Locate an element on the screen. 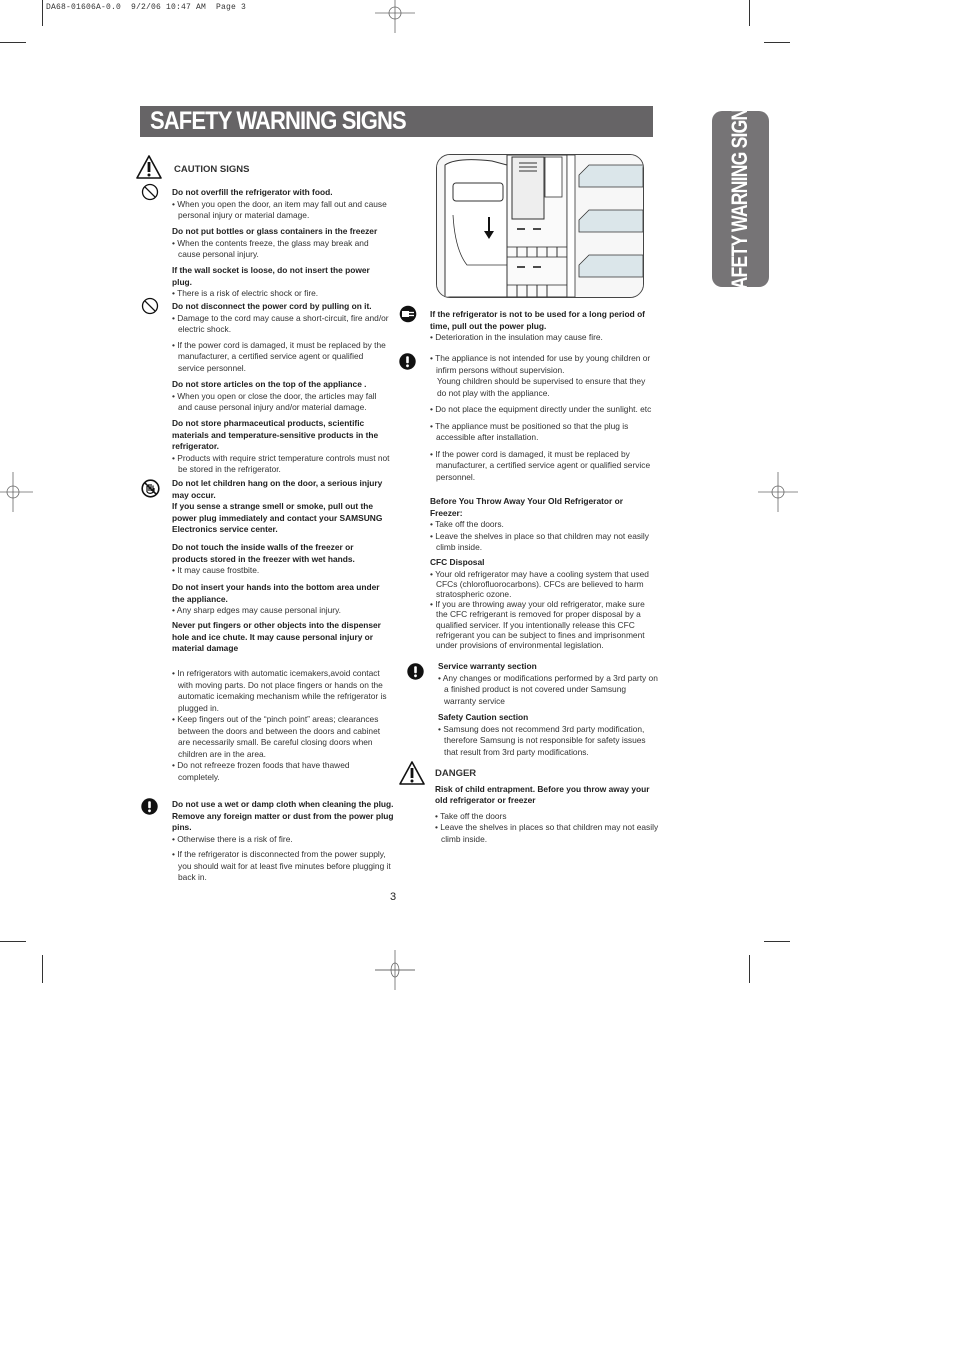  refrigerator-illustration is located at coordinates (540, 226).